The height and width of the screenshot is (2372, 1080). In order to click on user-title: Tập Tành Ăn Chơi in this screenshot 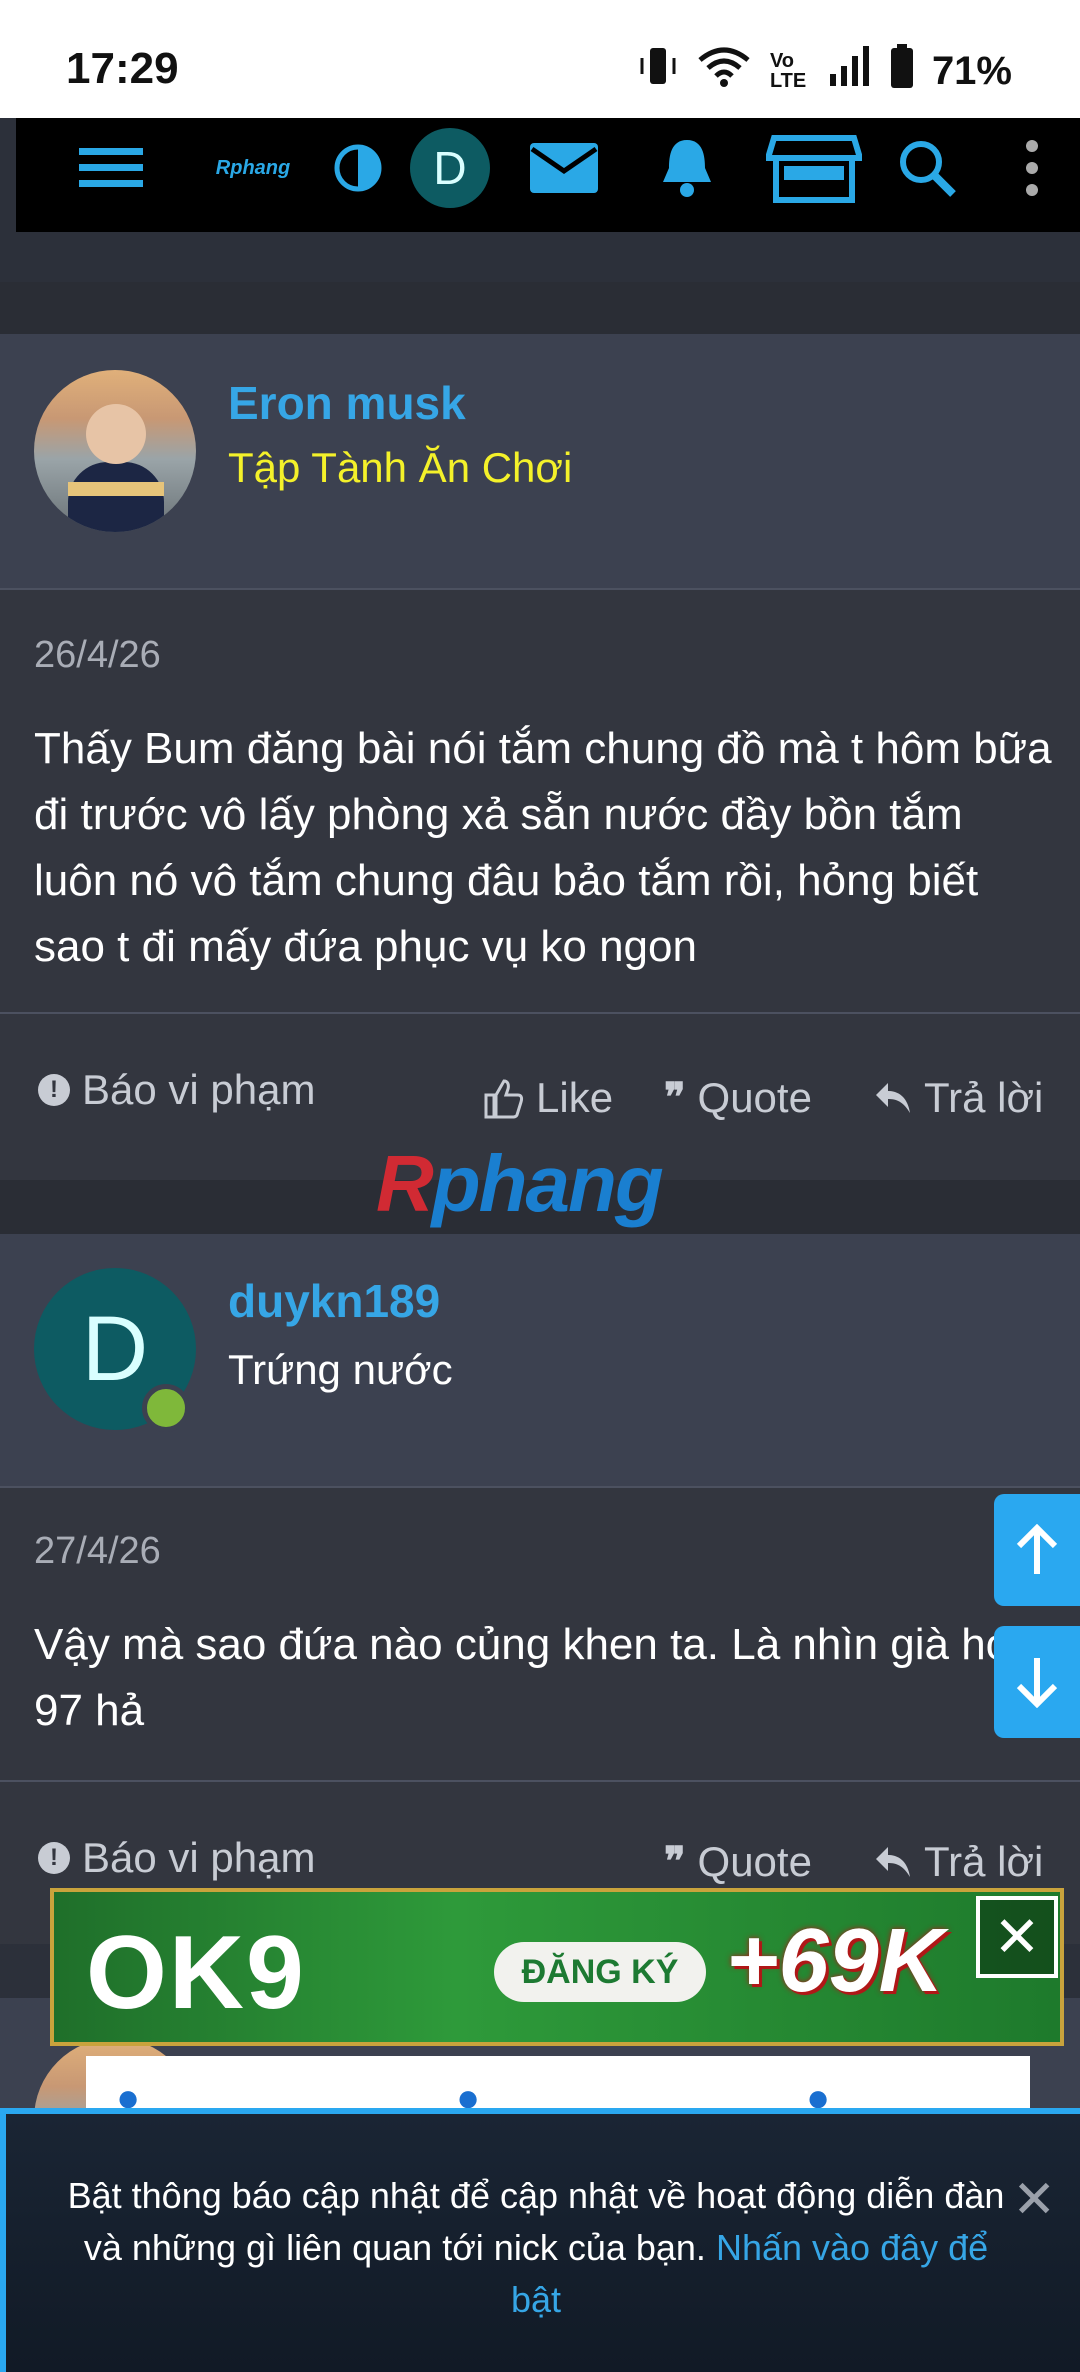, I will do `click(400, 467)`.